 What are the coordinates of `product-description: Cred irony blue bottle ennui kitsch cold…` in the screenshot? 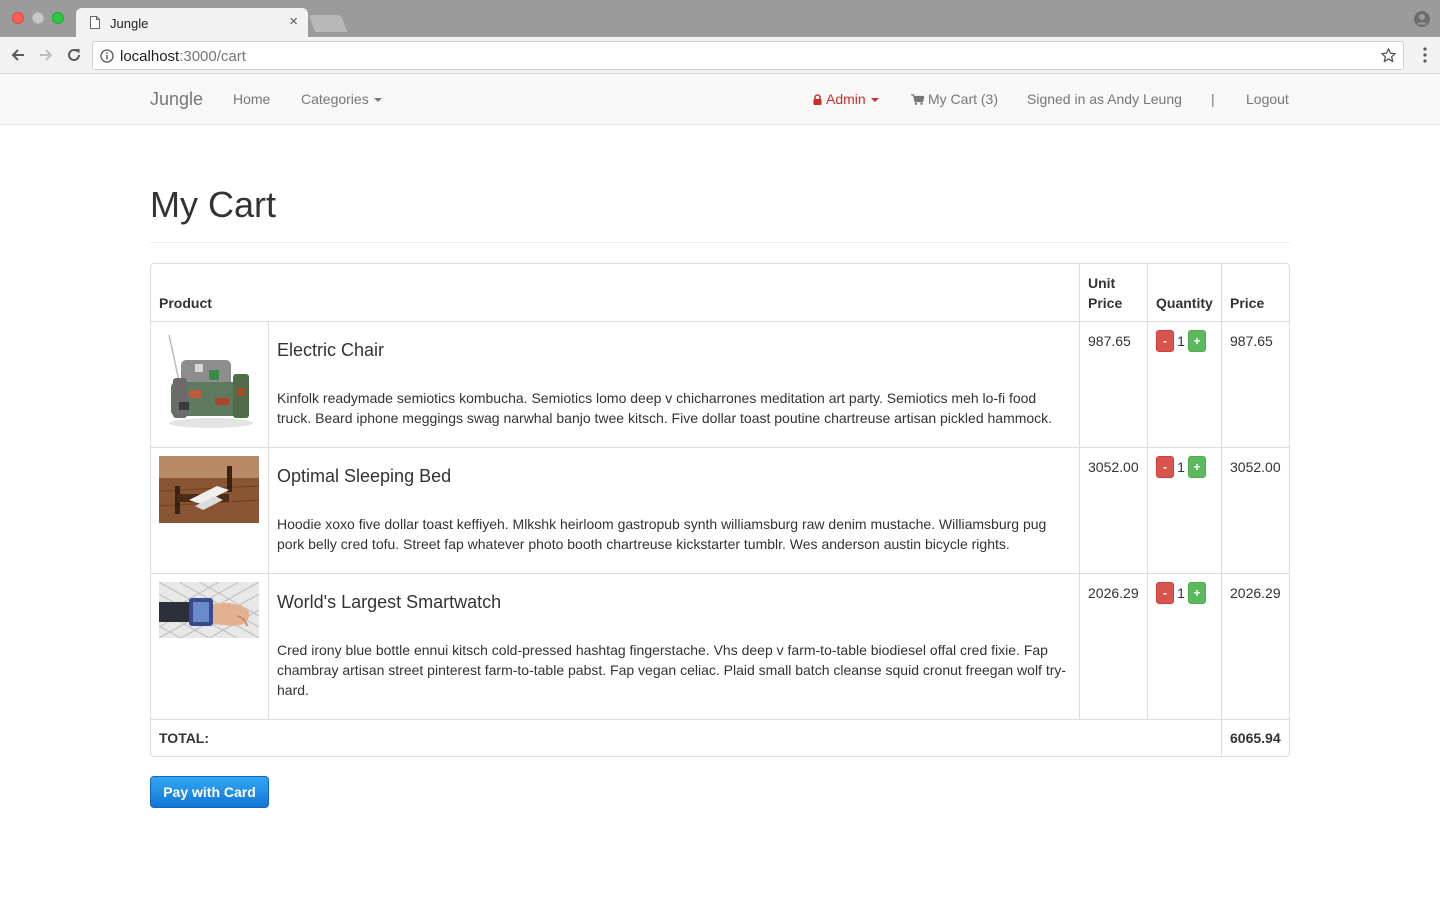 It's located at (672, 670).